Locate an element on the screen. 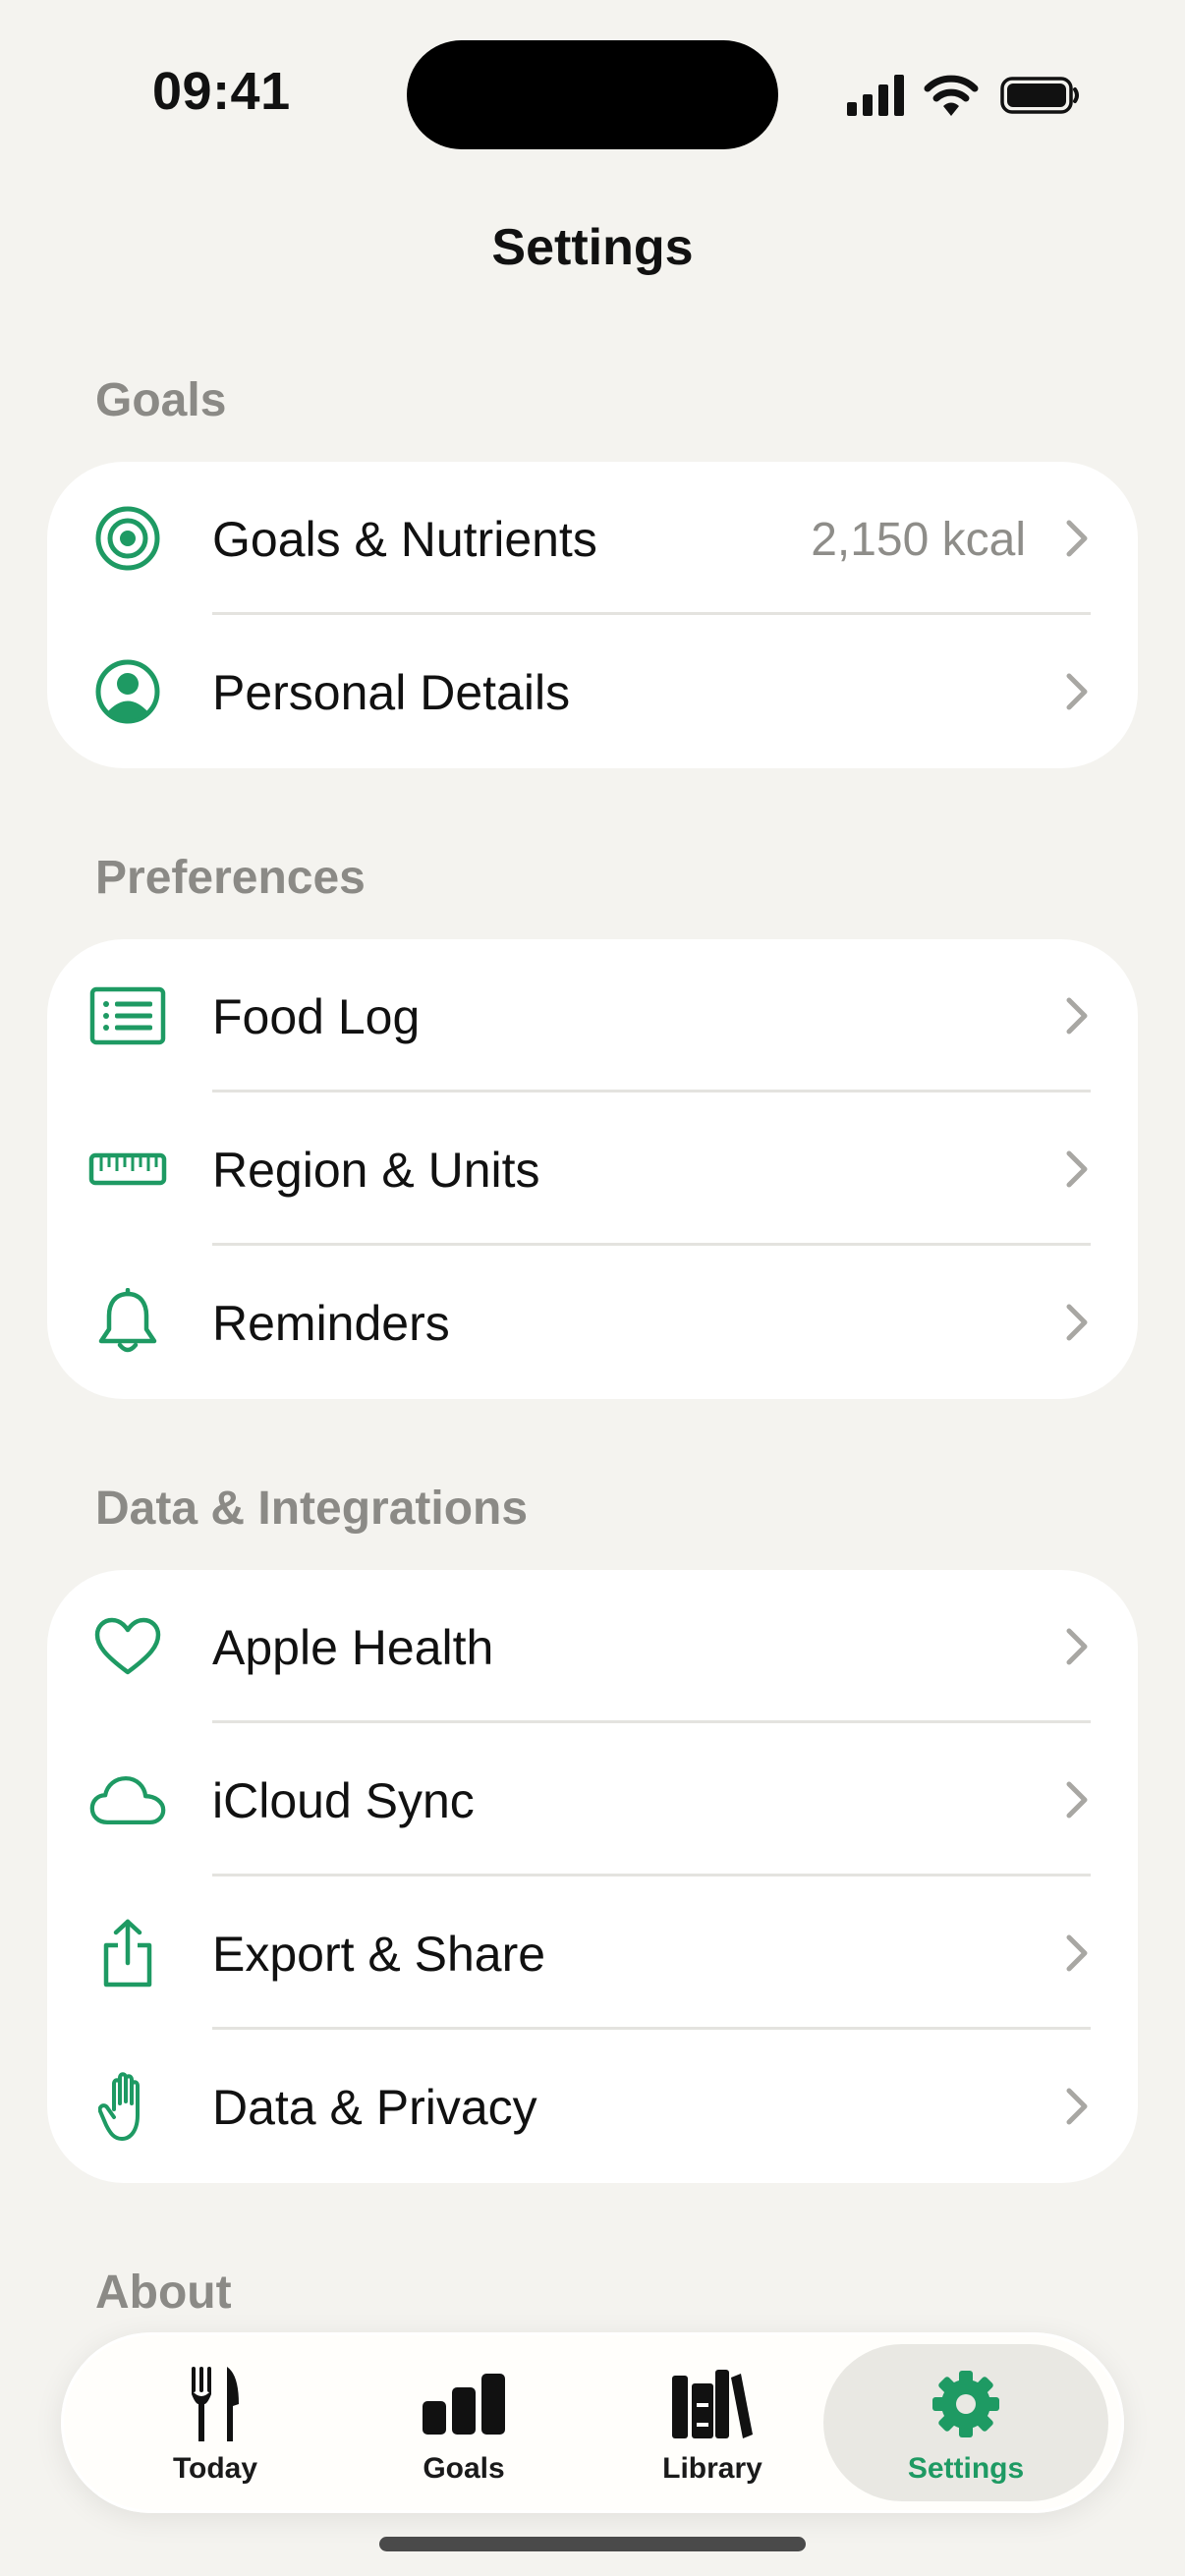  tab-label: Goals is located at coordinates (464, 2468).